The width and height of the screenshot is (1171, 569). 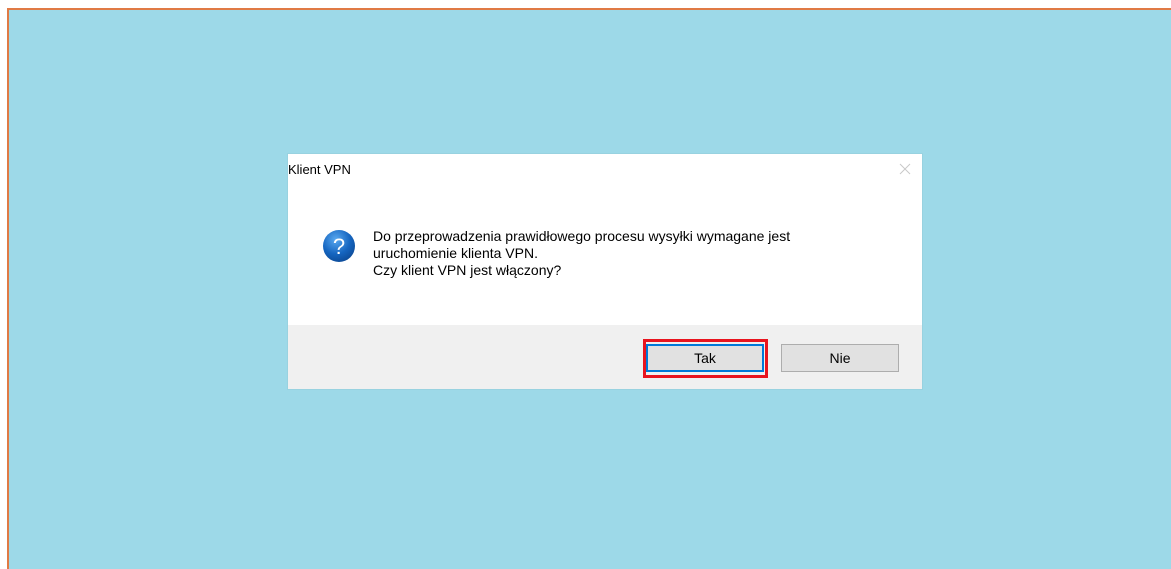 I want to click on question-icon: ?, so click(x=339, y=246).